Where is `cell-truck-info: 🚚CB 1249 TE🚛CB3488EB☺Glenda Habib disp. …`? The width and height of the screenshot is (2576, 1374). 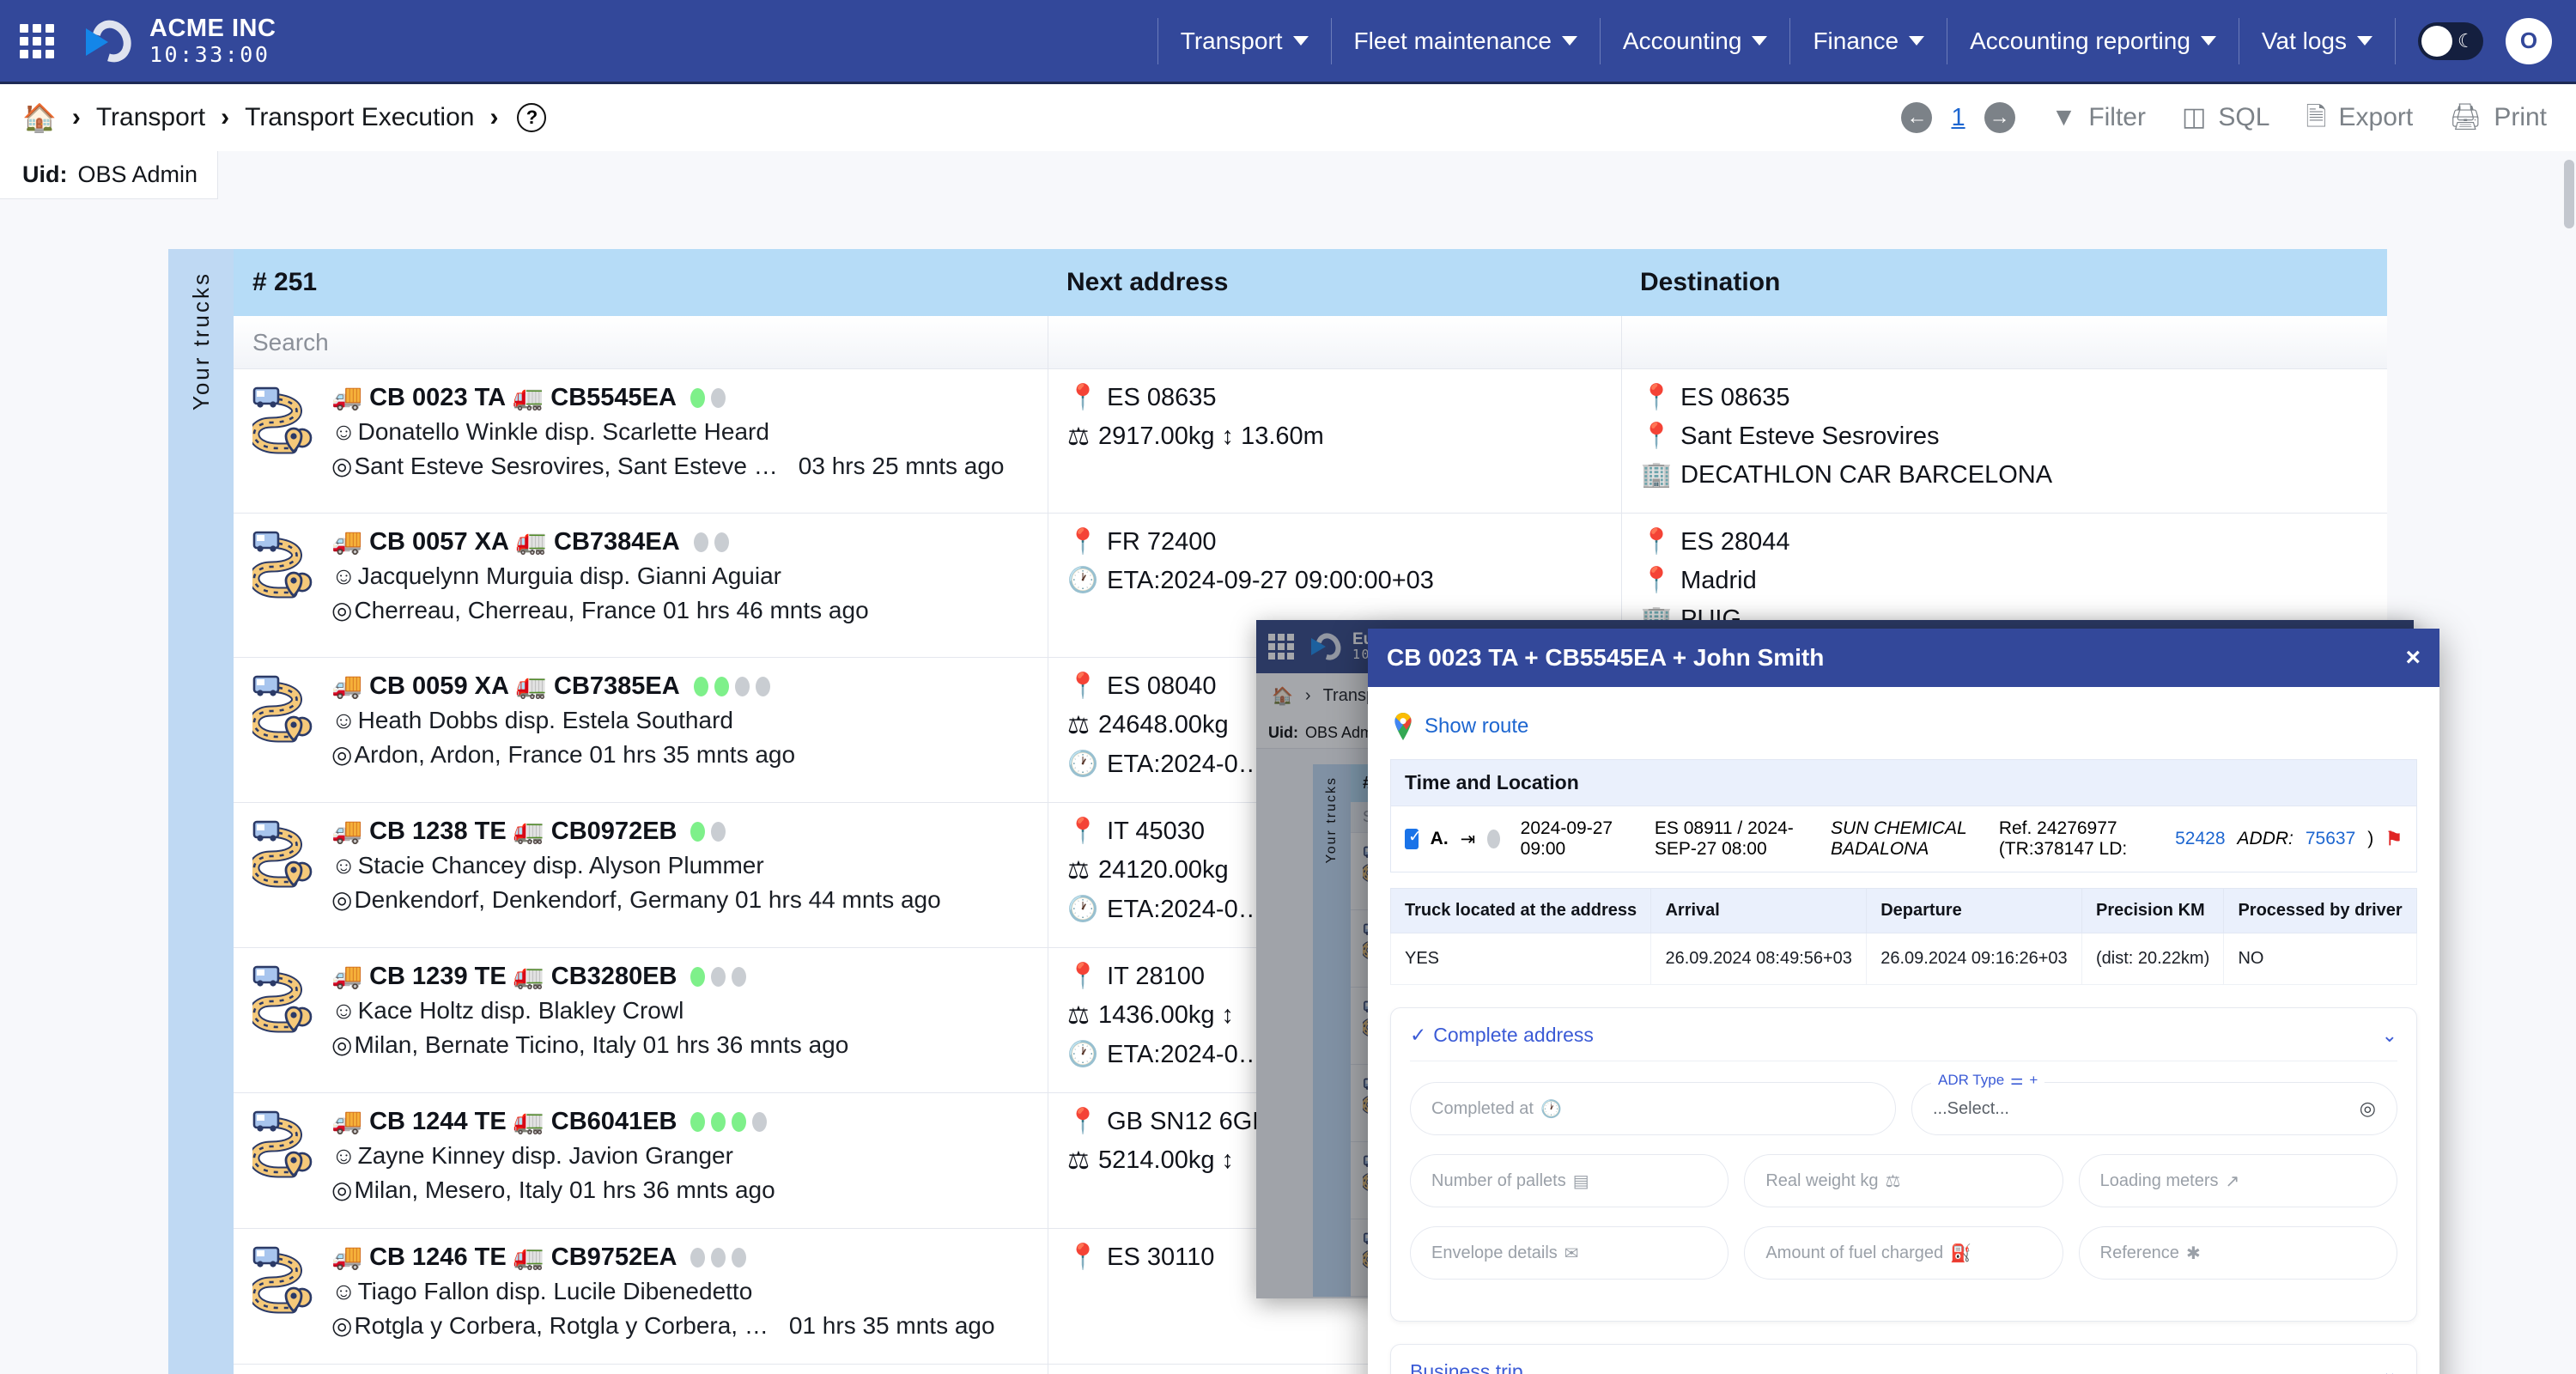
cell-truck-info: 🚚CB 1249 TE🚛CB3488EB☺Glenda Habib disp. … is located at coordinates (641, 1369).